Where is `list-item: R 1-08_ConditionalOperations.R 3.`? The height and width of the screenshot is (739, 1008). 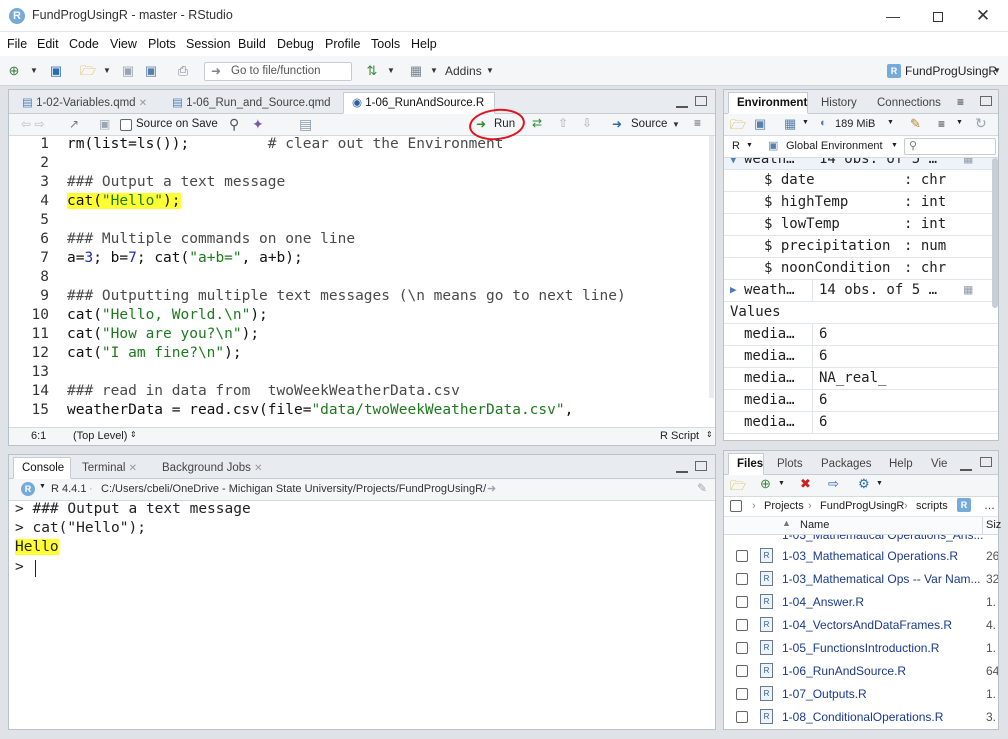
list-item: R 1-08_ConditionalOperations.R 3. is located at coordinates (861, 717).